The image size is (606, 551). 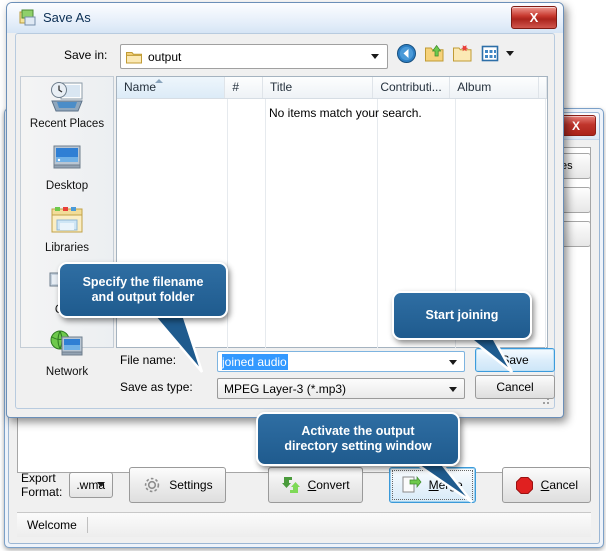 What do you see at coordinates (67, 97) in the screenshot?
I see `recent-places-icon` at bounding box center [67, 97].